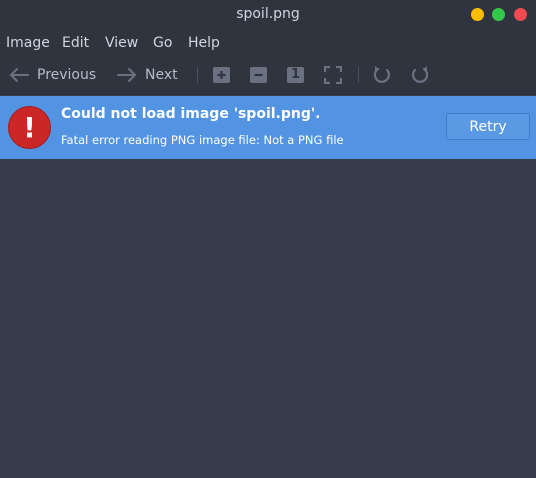 Image resolution: width=536 pixels, height=478 pixels. I want to click on arrow-left-icon, so click(19, 75).